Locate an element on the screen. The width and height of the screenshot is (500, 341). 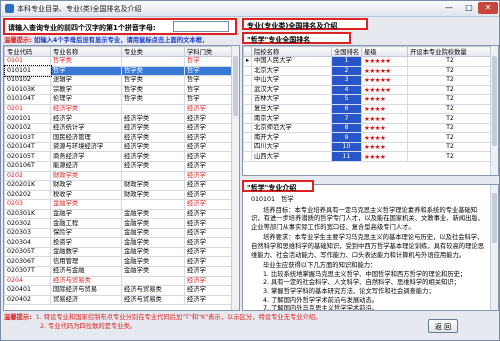
major-row: 020305T 金融数学 金融学类 经济学 is located at coordinates (119, 252).